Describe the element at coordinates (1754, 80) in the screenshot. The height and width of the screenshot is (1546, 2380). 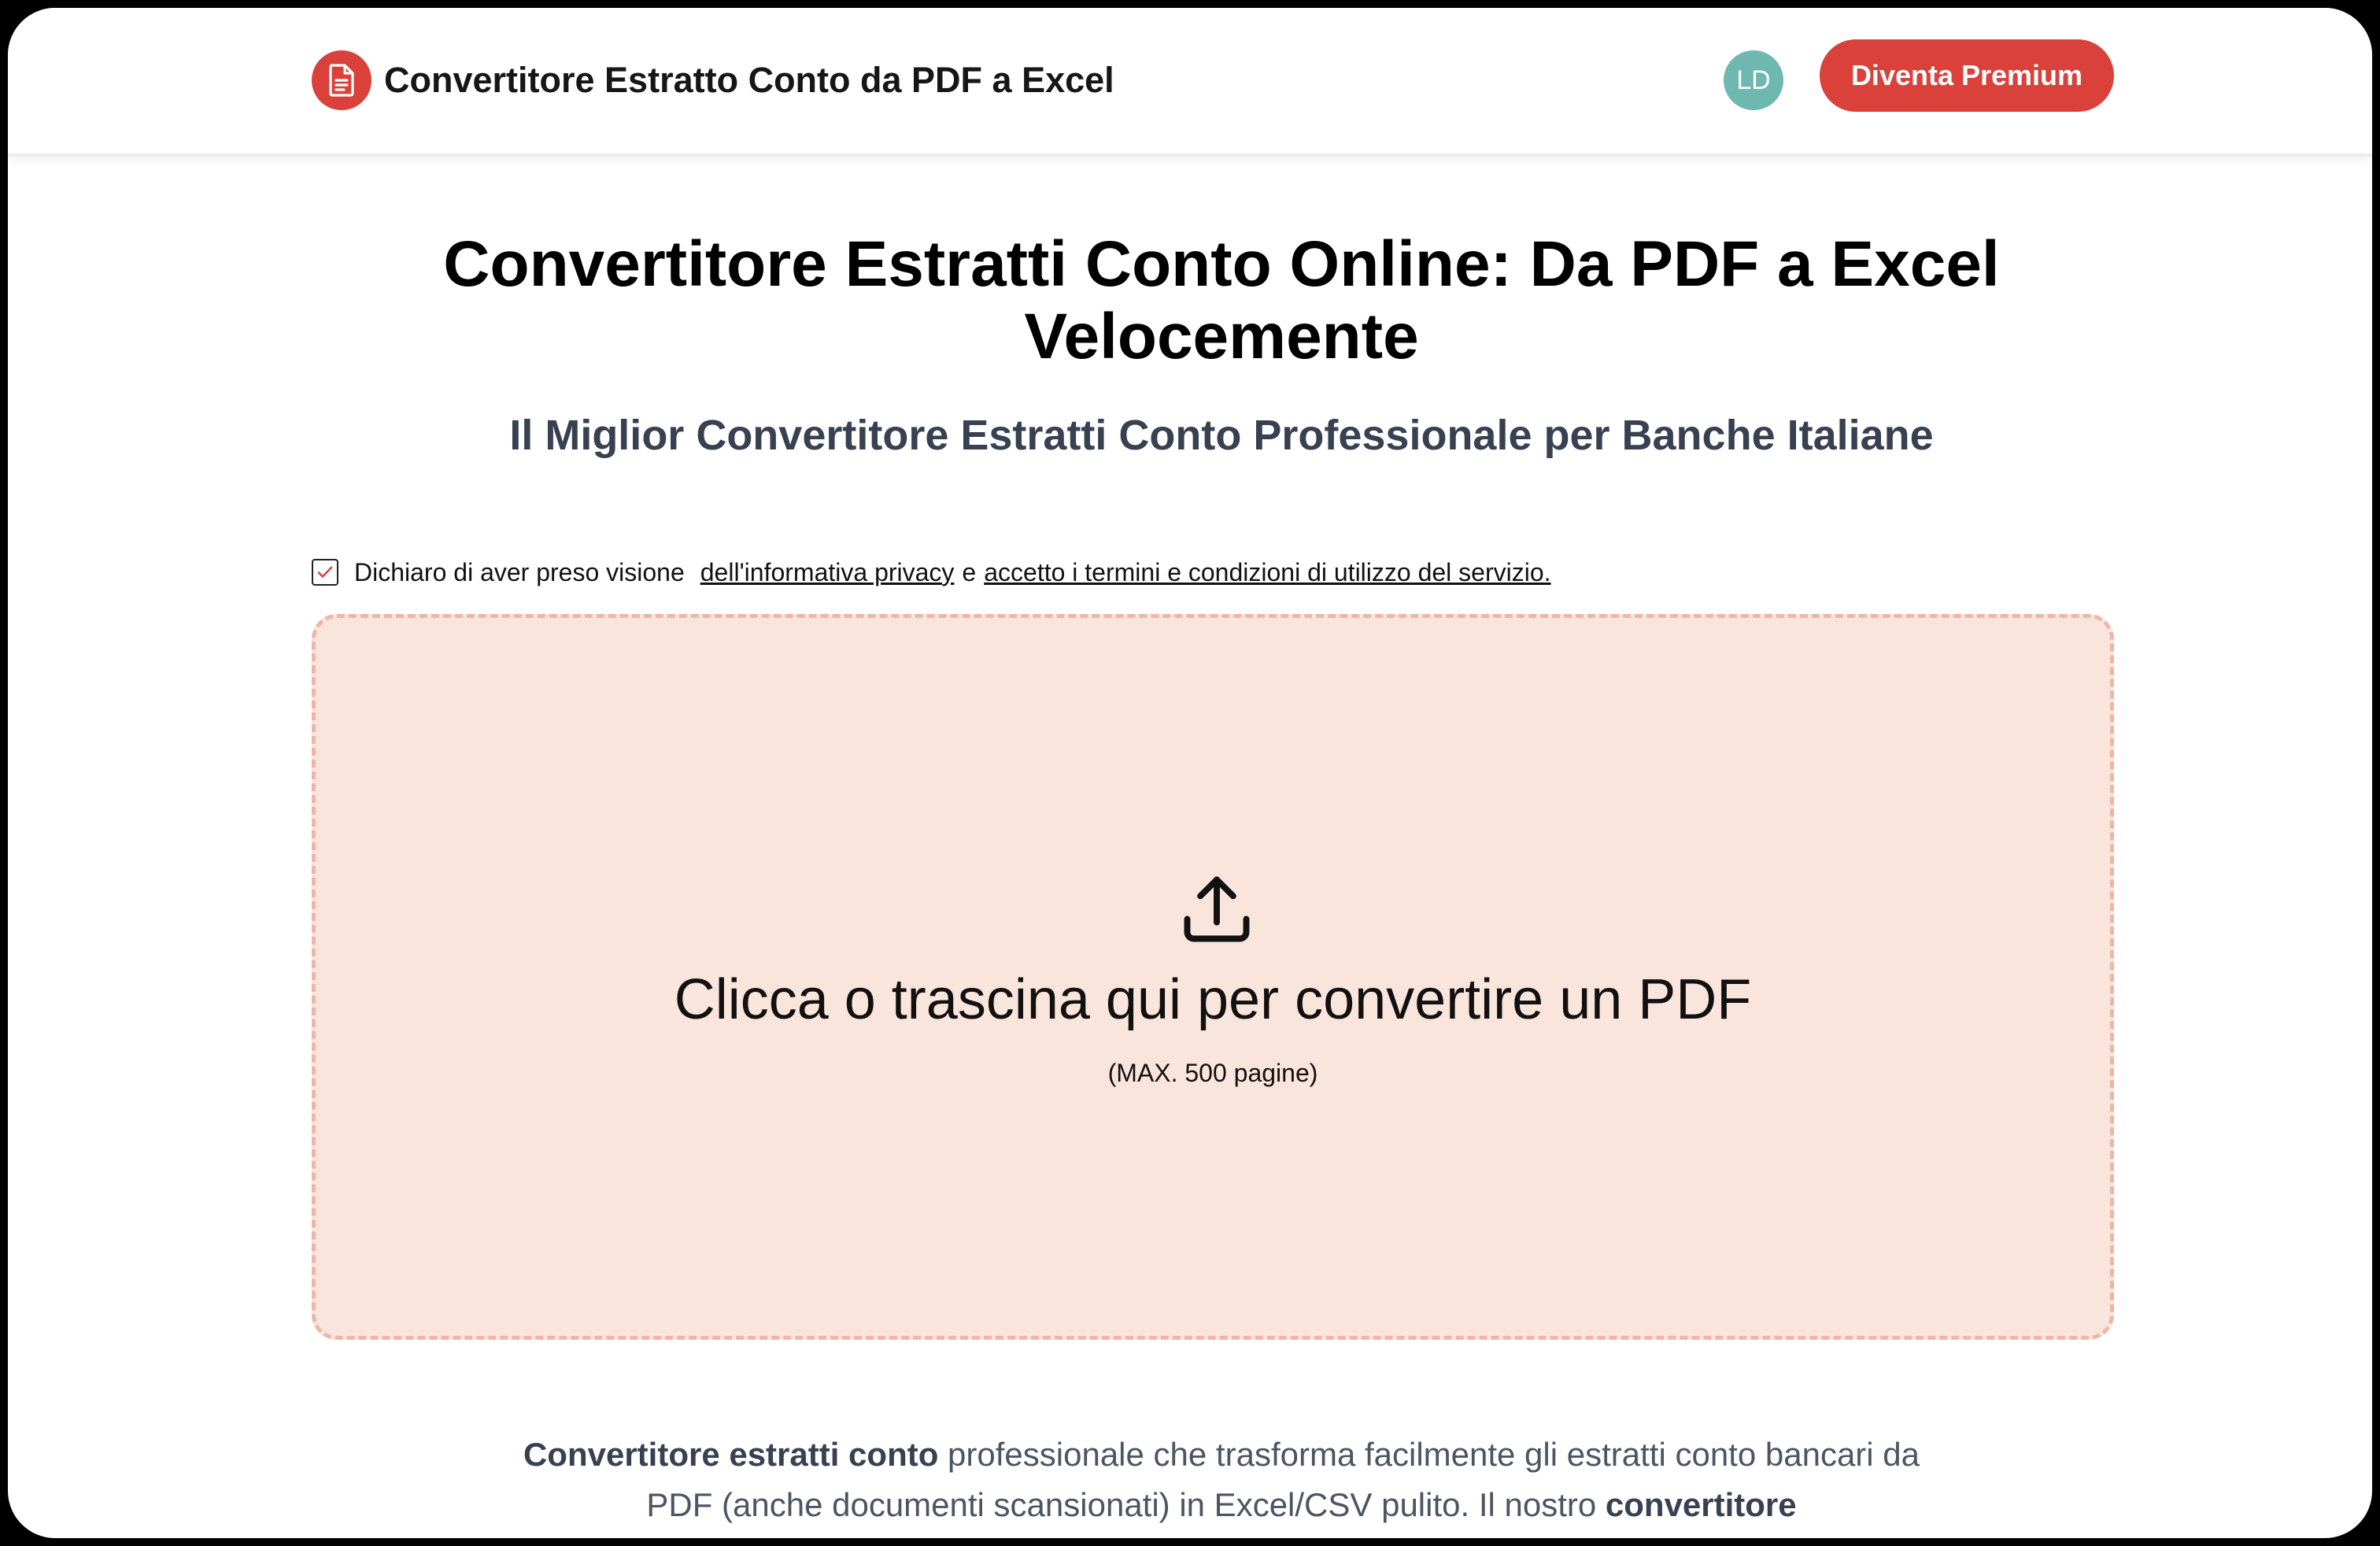
I see `user-avatar: LD` at that location.